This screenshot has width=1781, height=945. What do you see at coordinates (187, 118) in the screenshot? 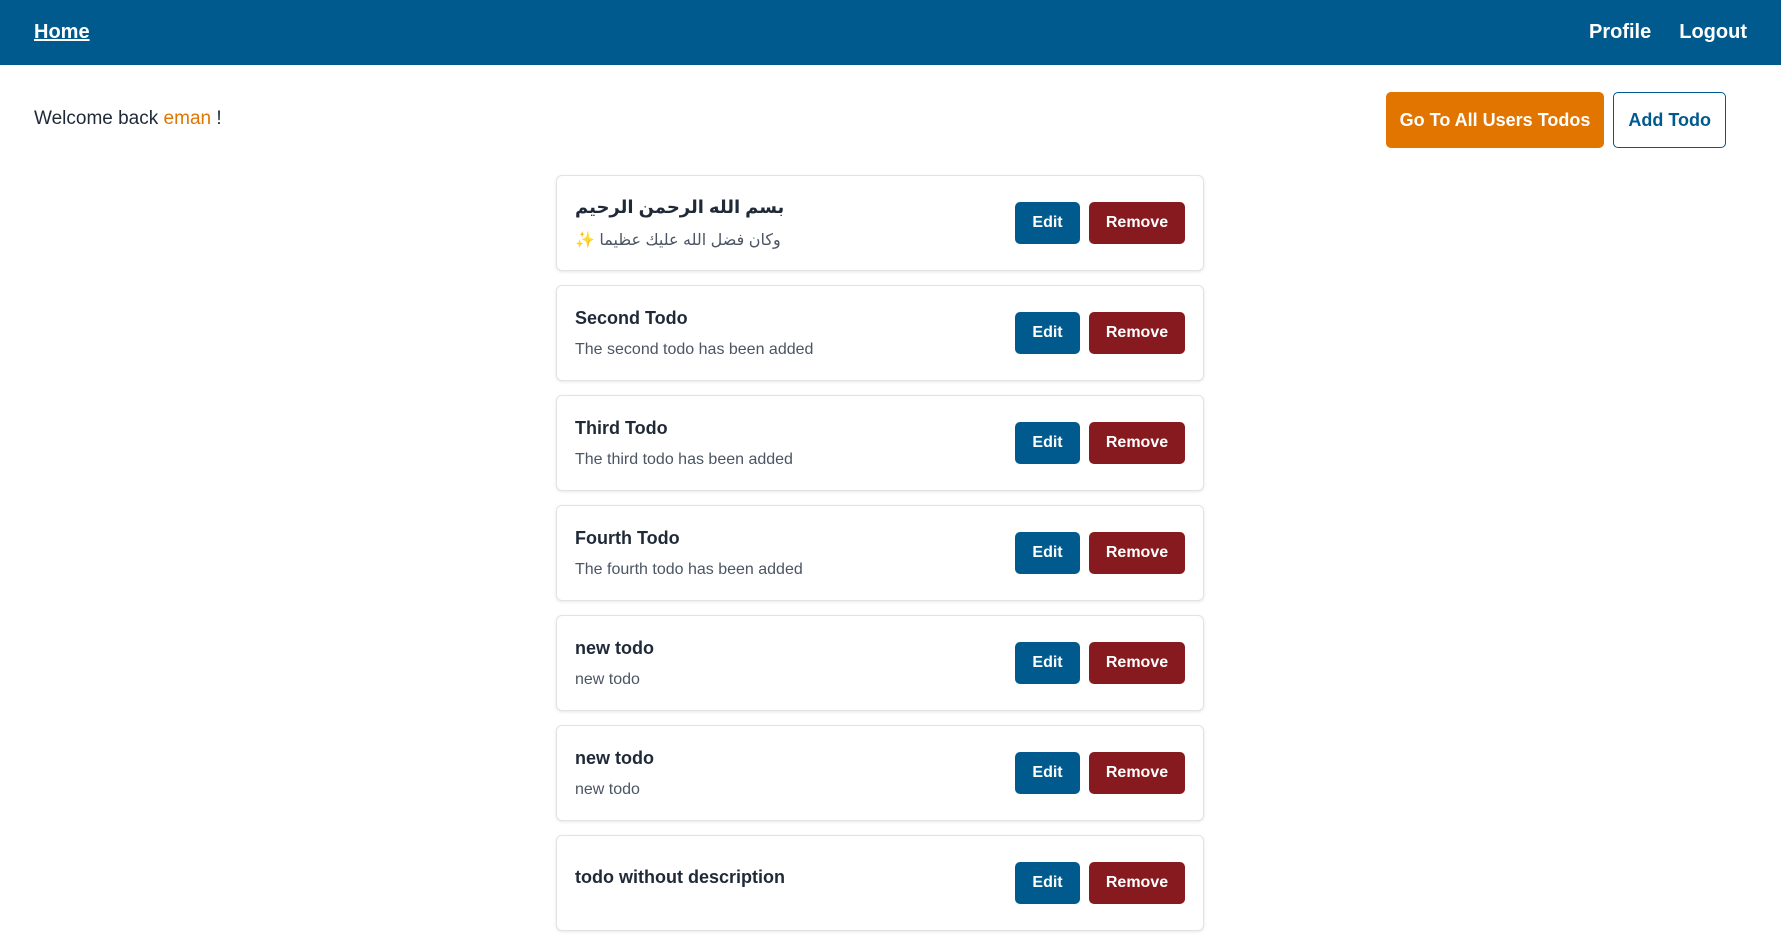
I see `welcome-username: eman` at bounding box center [187, 118].